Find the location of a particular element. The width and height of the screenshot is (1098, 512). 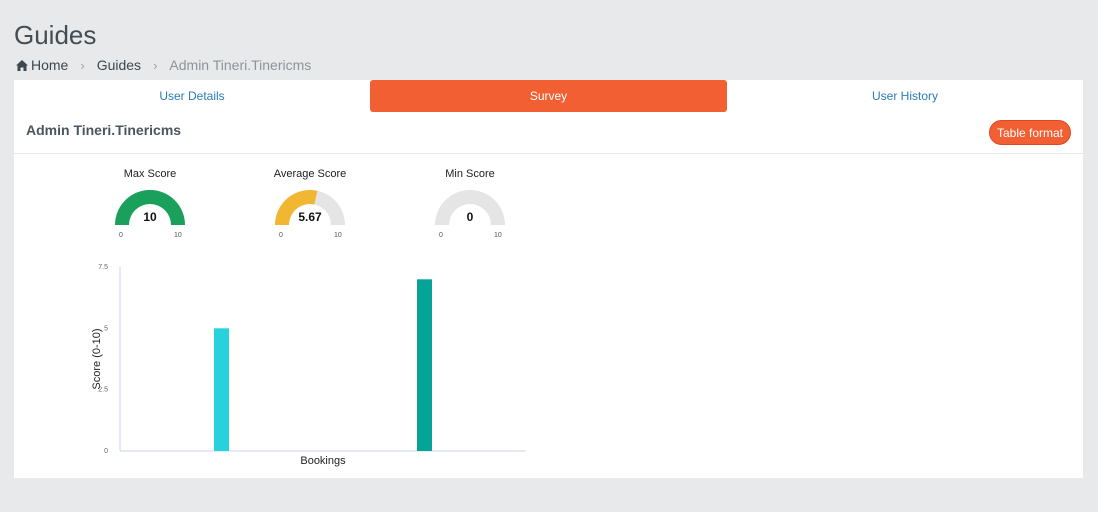

x-axis-title: Bookings is located at coordinates (323, 461).